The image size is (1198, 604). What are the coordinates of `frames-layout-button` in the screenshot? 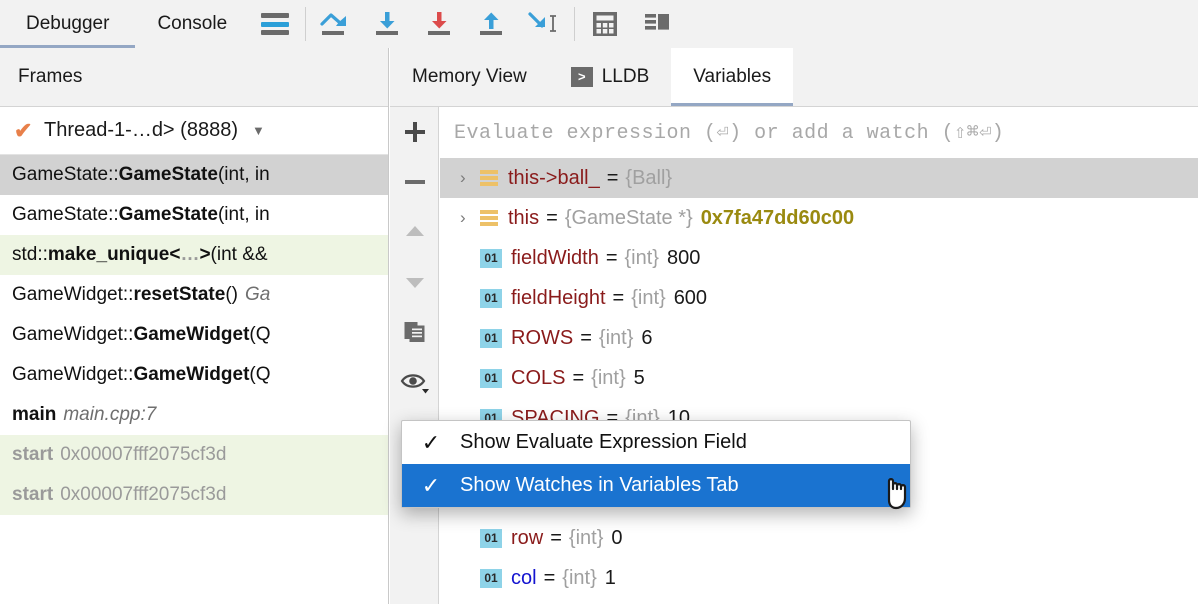 It's located at (275, 24).